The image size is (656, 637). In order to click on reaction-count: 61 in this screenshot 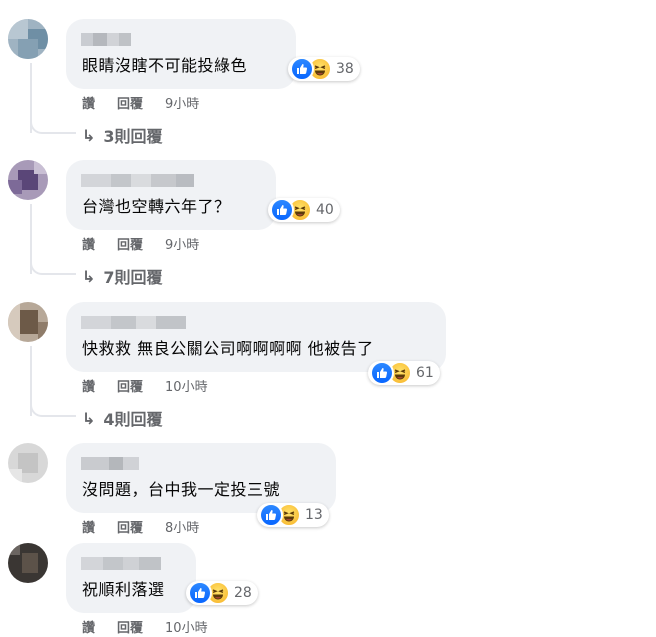, I will do `click(425, 373)`.